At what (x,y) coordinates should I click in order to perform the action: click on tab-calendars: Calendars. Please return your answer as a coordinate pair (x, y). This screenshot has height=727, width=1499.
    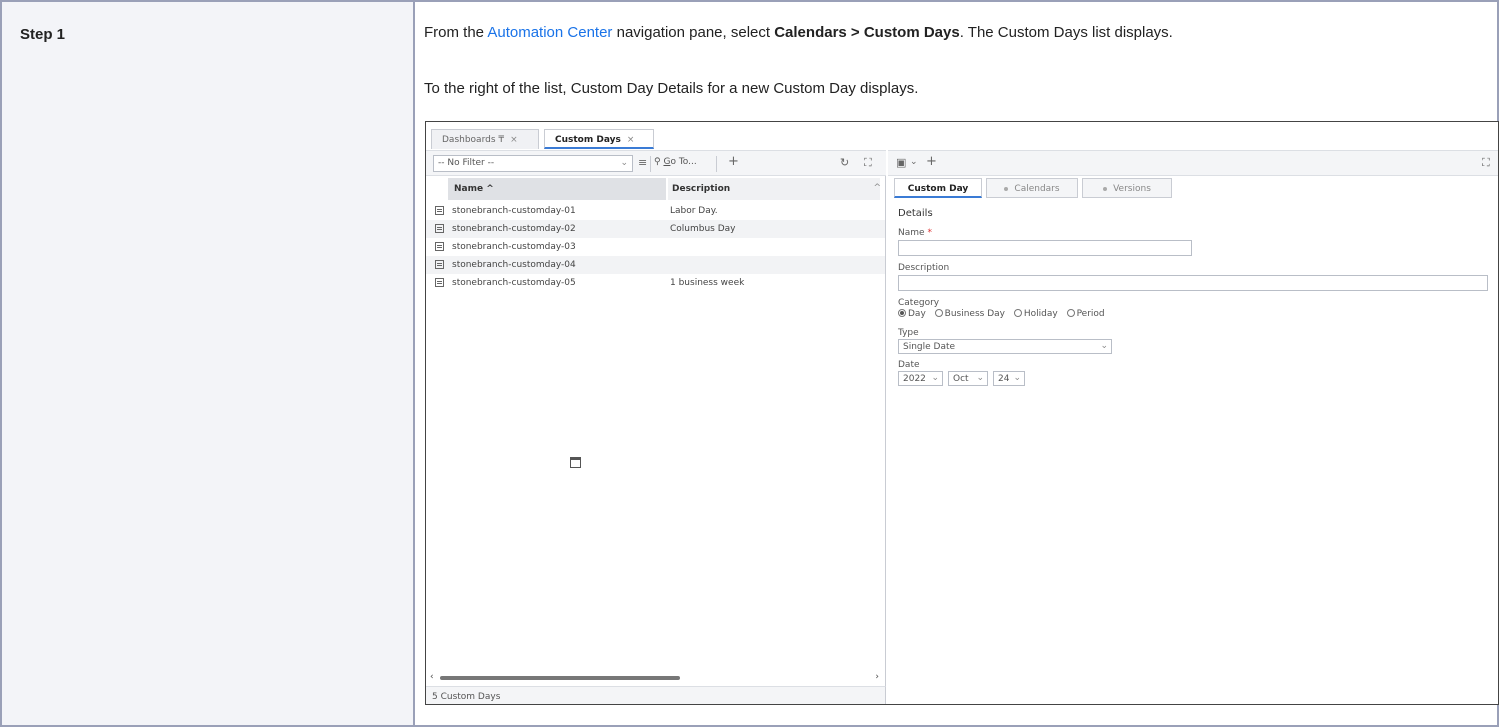
    Looking at the image, I should click on (1032, 188).